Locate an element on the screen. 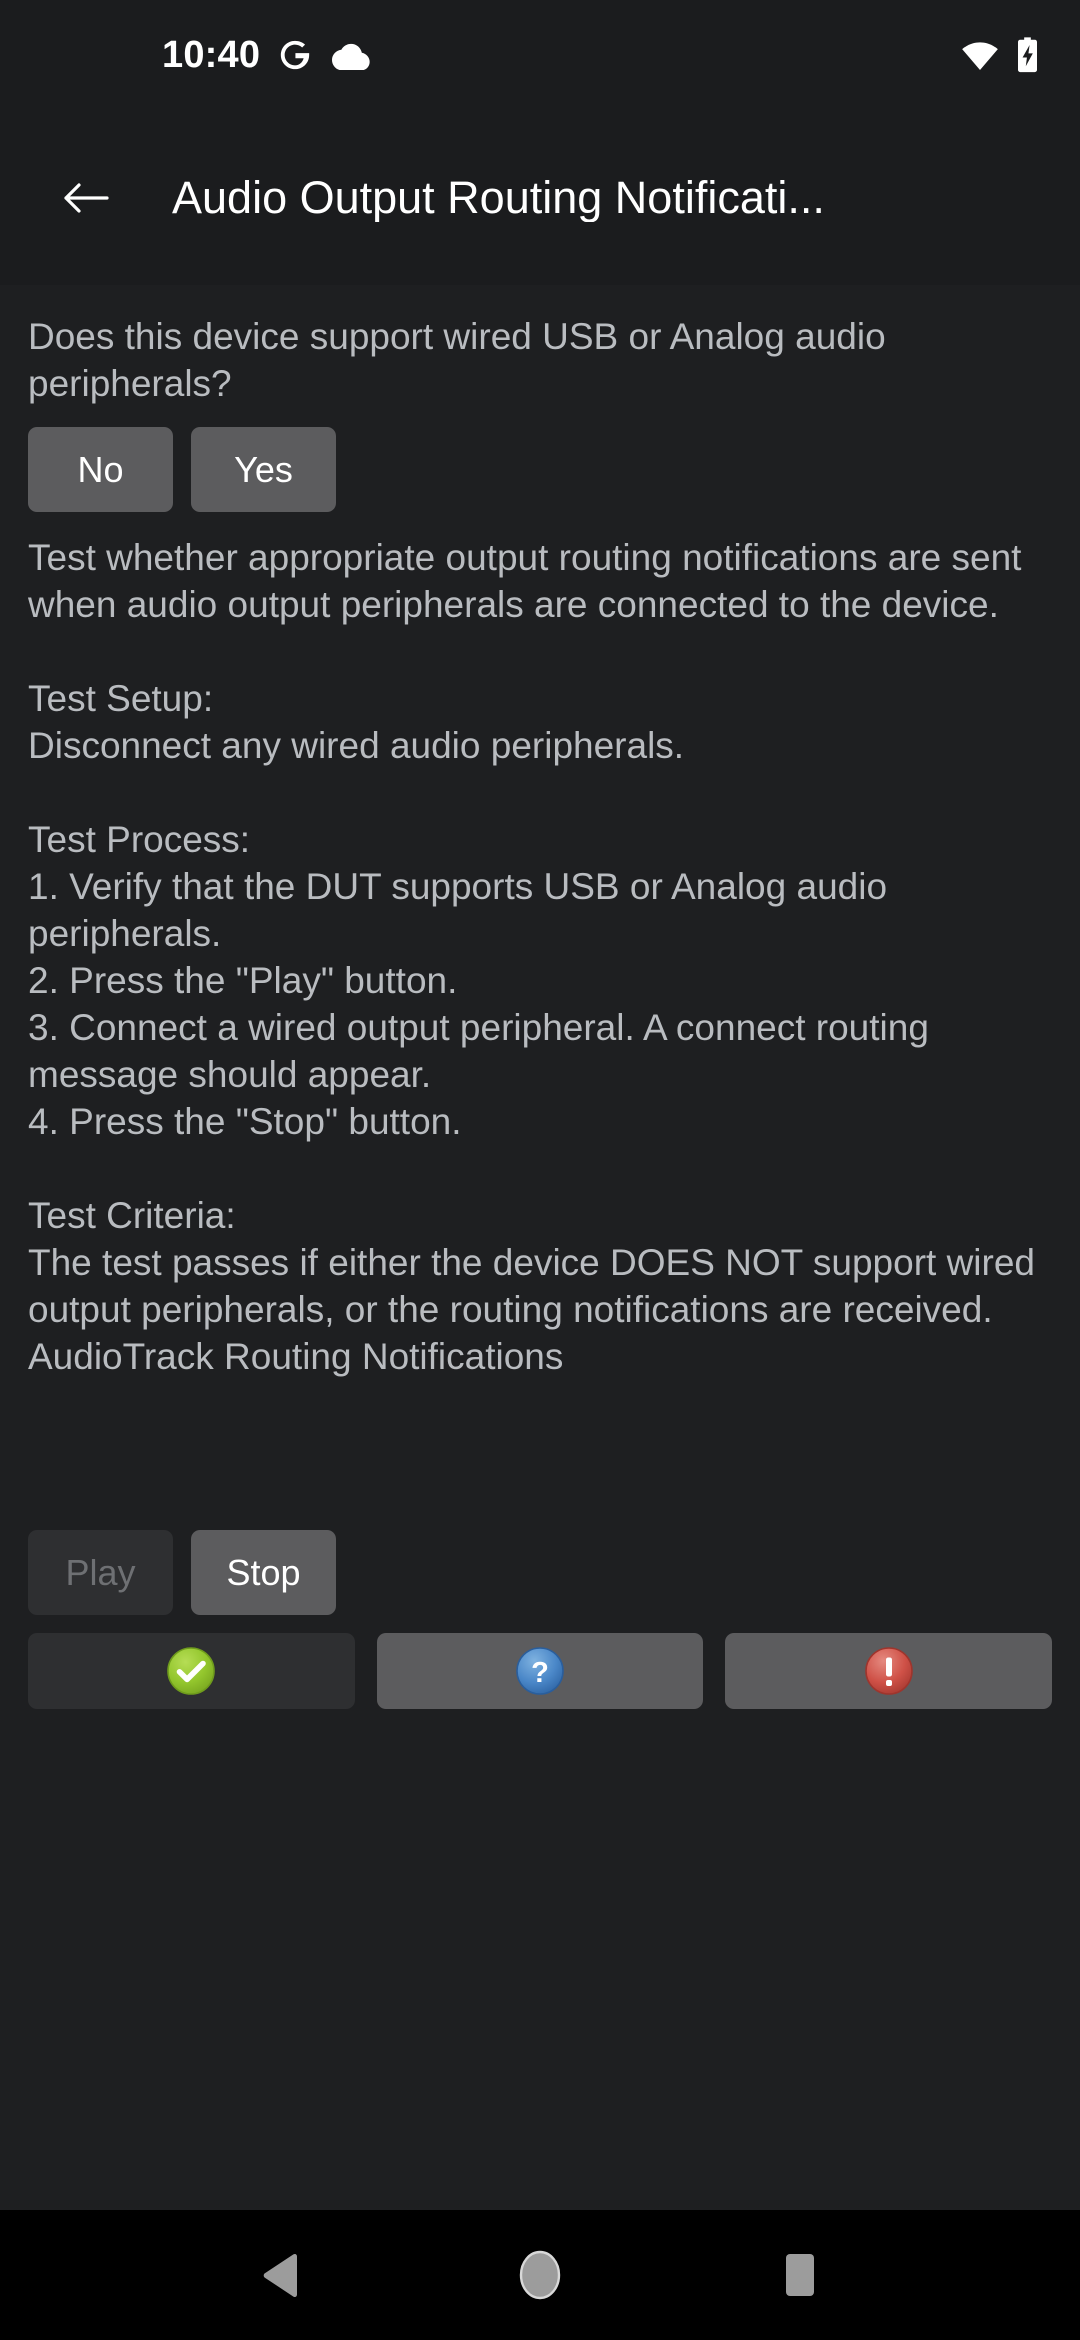  system-navigation-bar is located at coordinates (540, 2275).